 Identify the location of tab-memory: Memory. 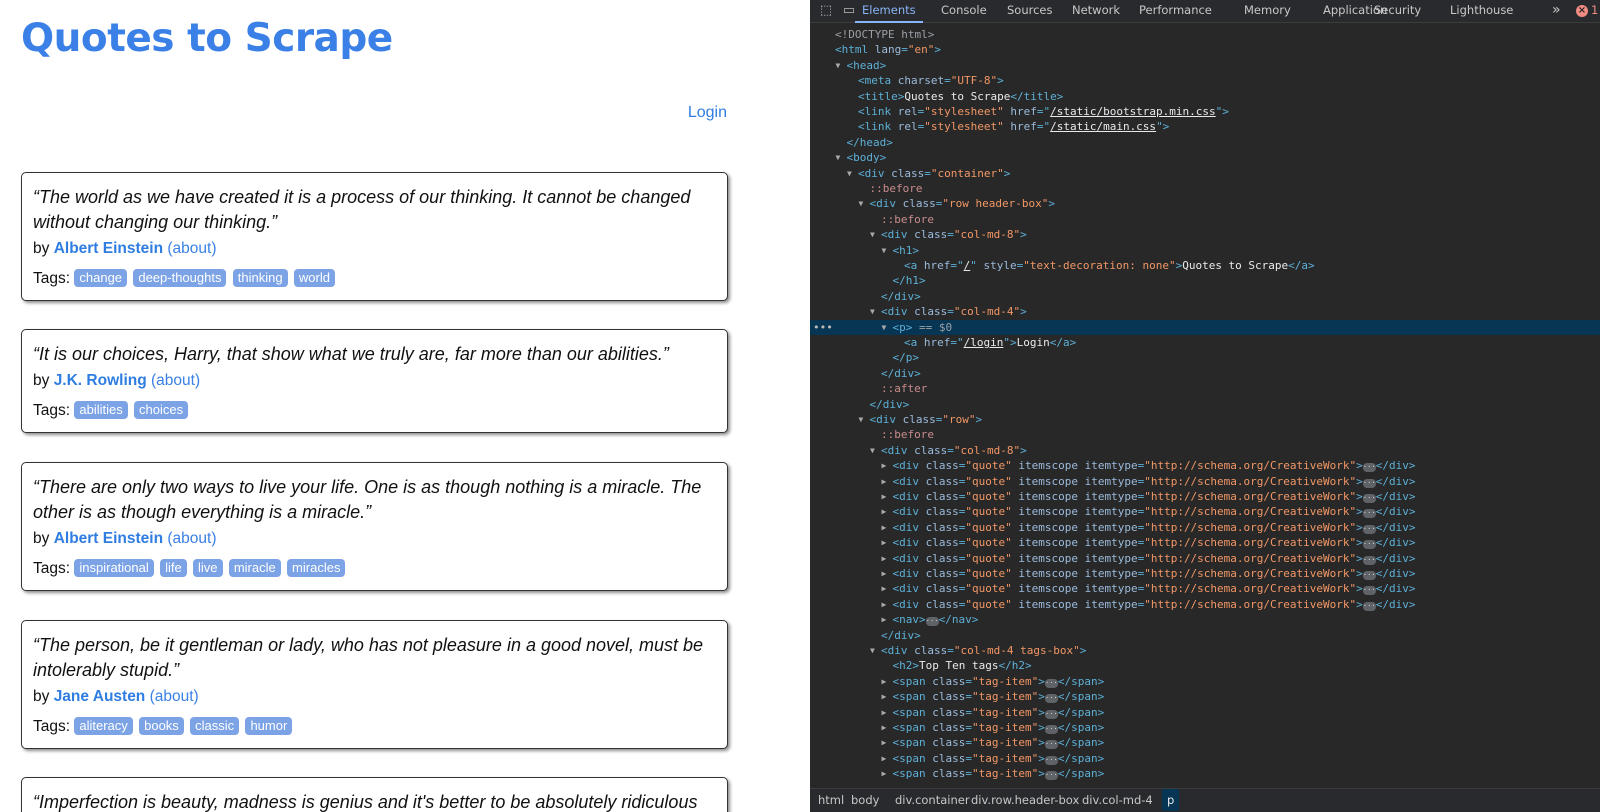
(1267, 11).